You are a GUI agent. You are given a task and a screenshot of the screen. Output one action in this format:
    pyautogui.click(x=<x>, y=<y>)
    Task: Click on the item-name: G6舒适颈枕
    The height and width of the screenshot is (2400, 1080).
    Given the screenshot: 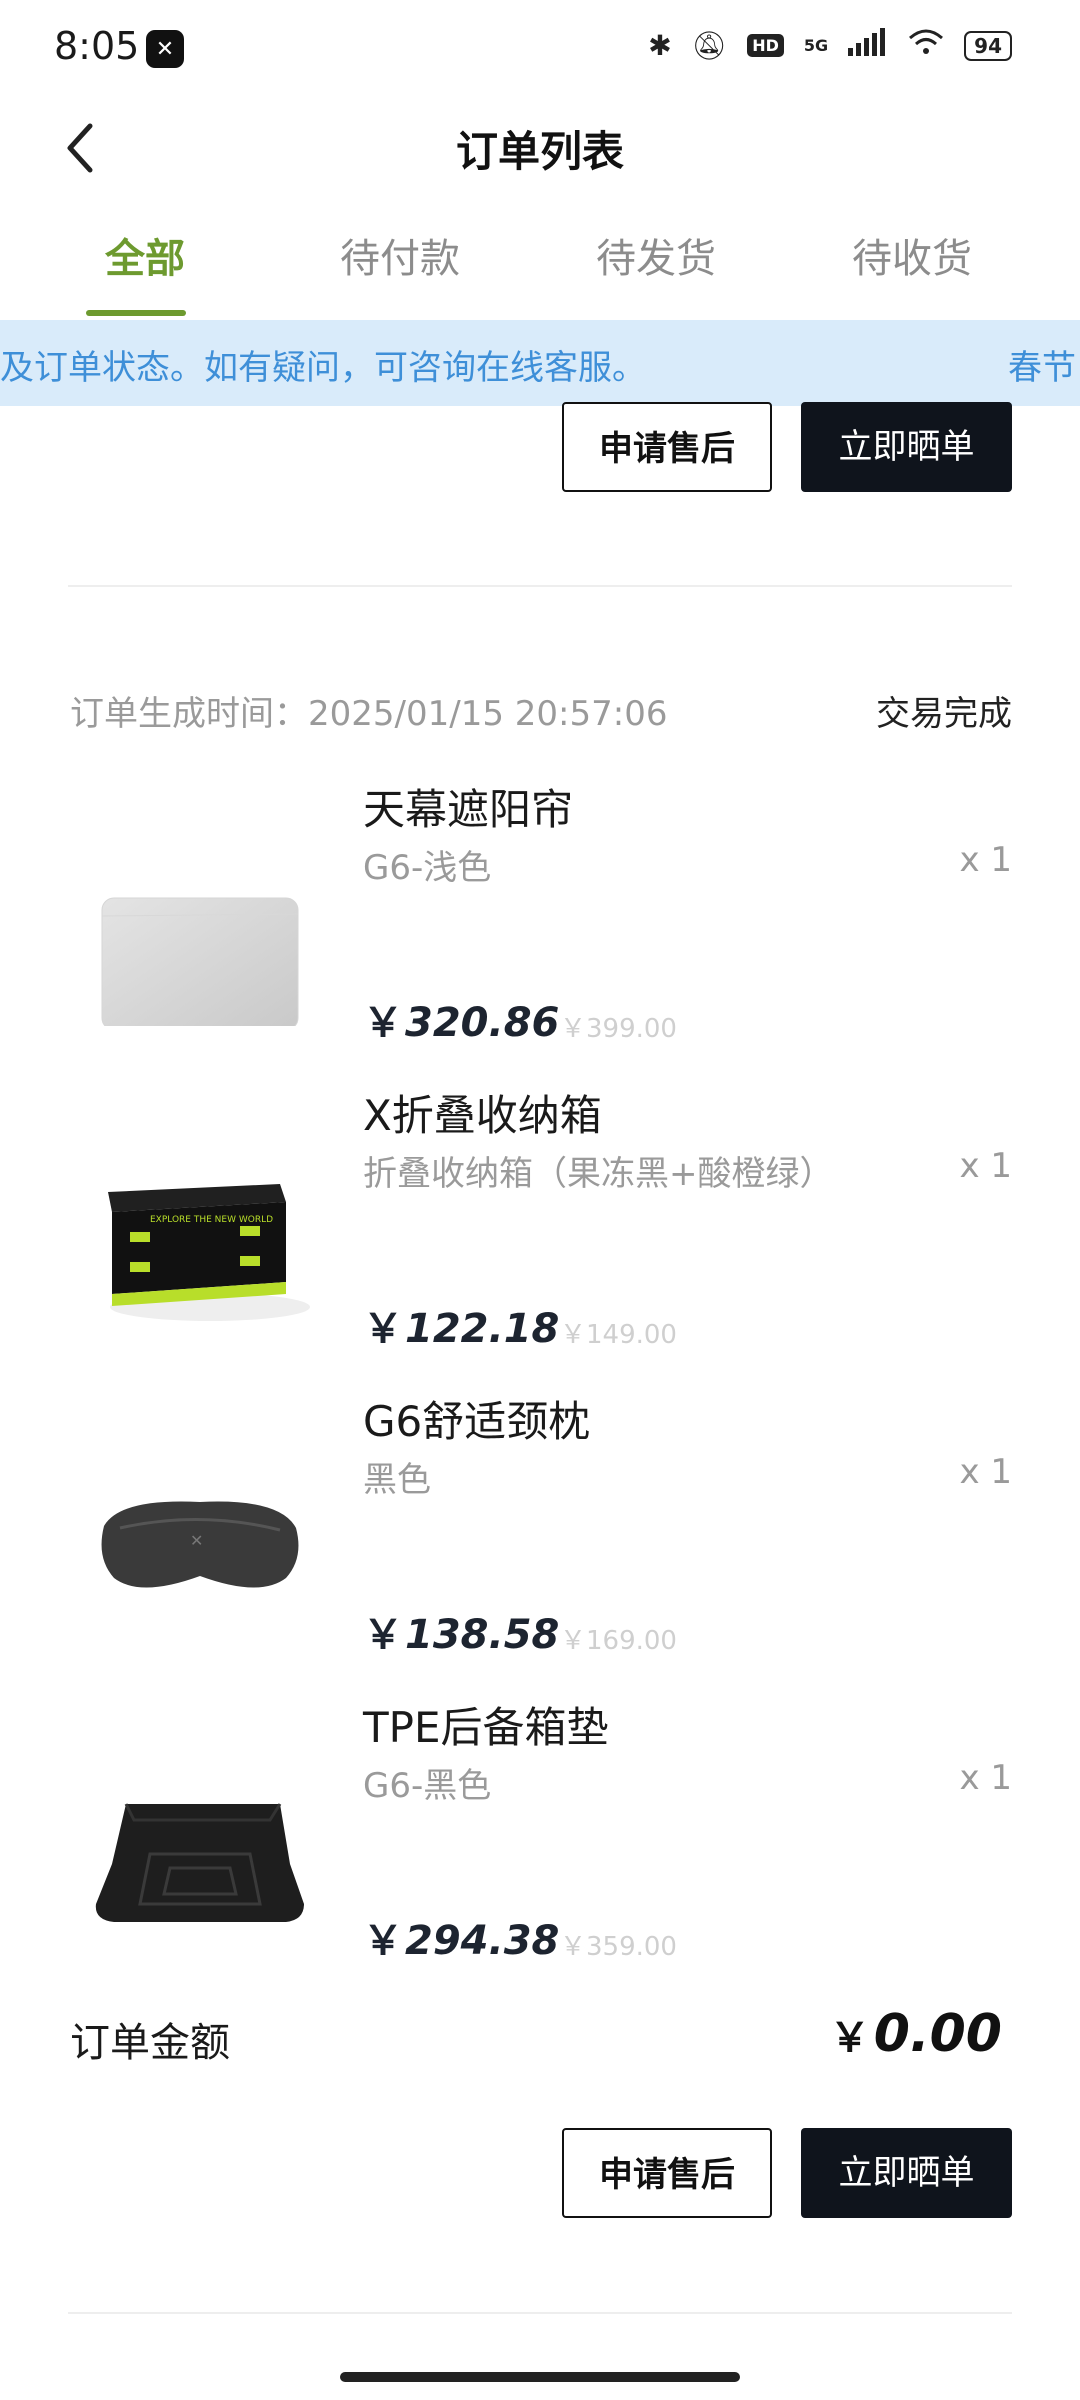 What is the action you would take?
    pyautogui.click(x=477, y=1421)
    